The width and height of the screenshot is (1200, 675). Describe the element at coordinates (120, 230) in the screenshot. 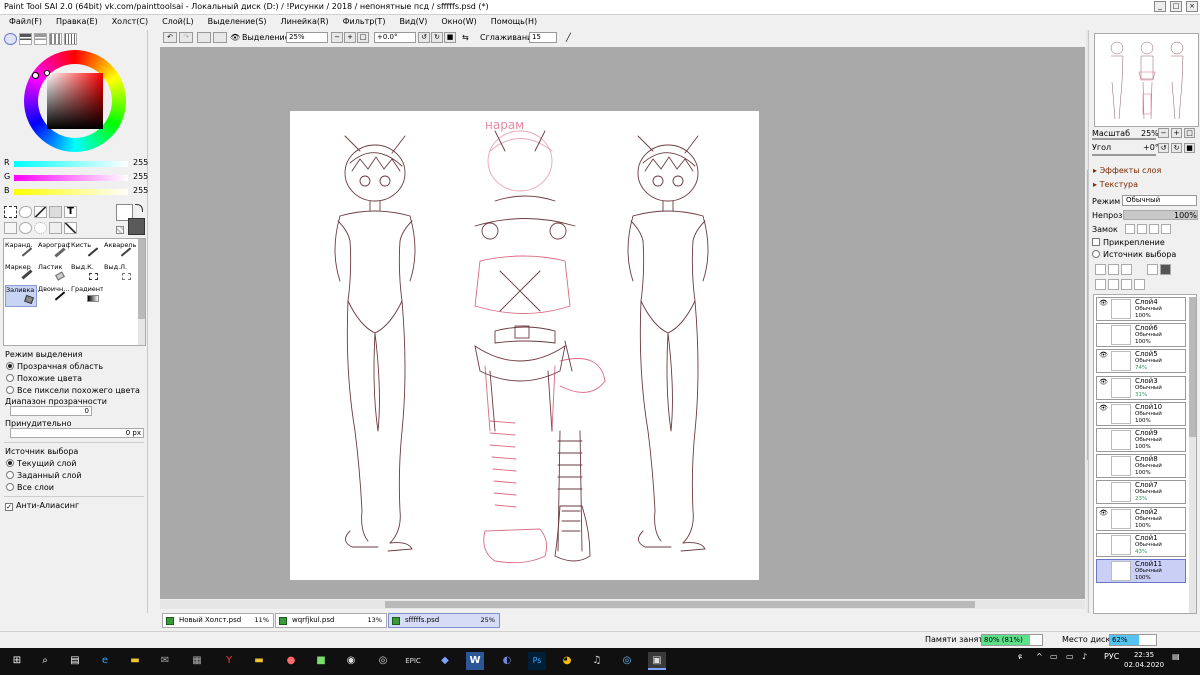

I see `transparent-color-icon` at that location.